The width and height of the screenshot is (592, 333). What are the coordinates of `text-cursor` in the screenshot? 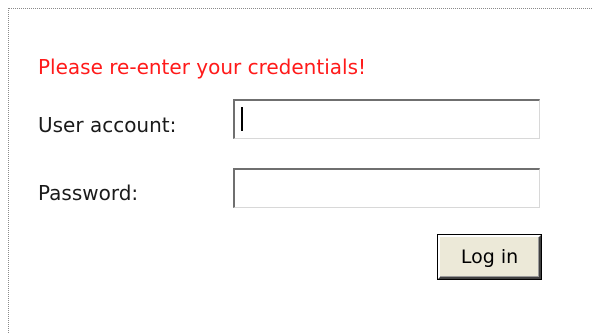 It's located at (242, 119).